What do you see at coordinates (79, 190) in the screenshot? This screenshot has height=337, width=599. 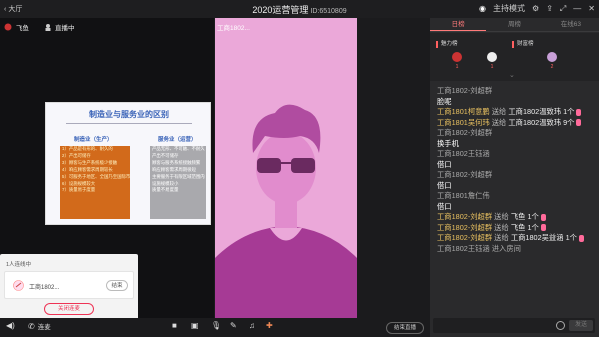 I see `slide-left-line: 7）质量易于度量` at bounding box center [79, 190].